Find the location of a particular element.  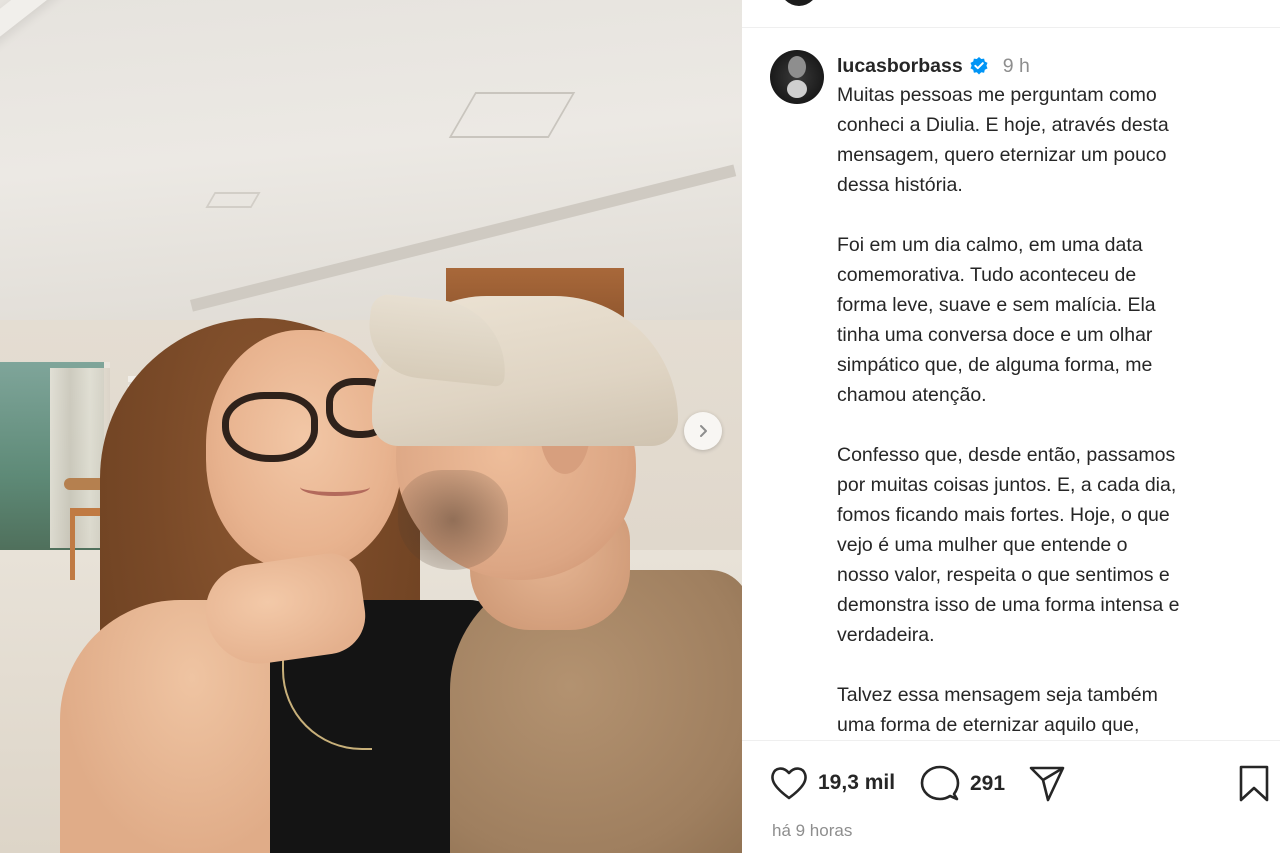

heart-icon is located at coordinates (789, 783).